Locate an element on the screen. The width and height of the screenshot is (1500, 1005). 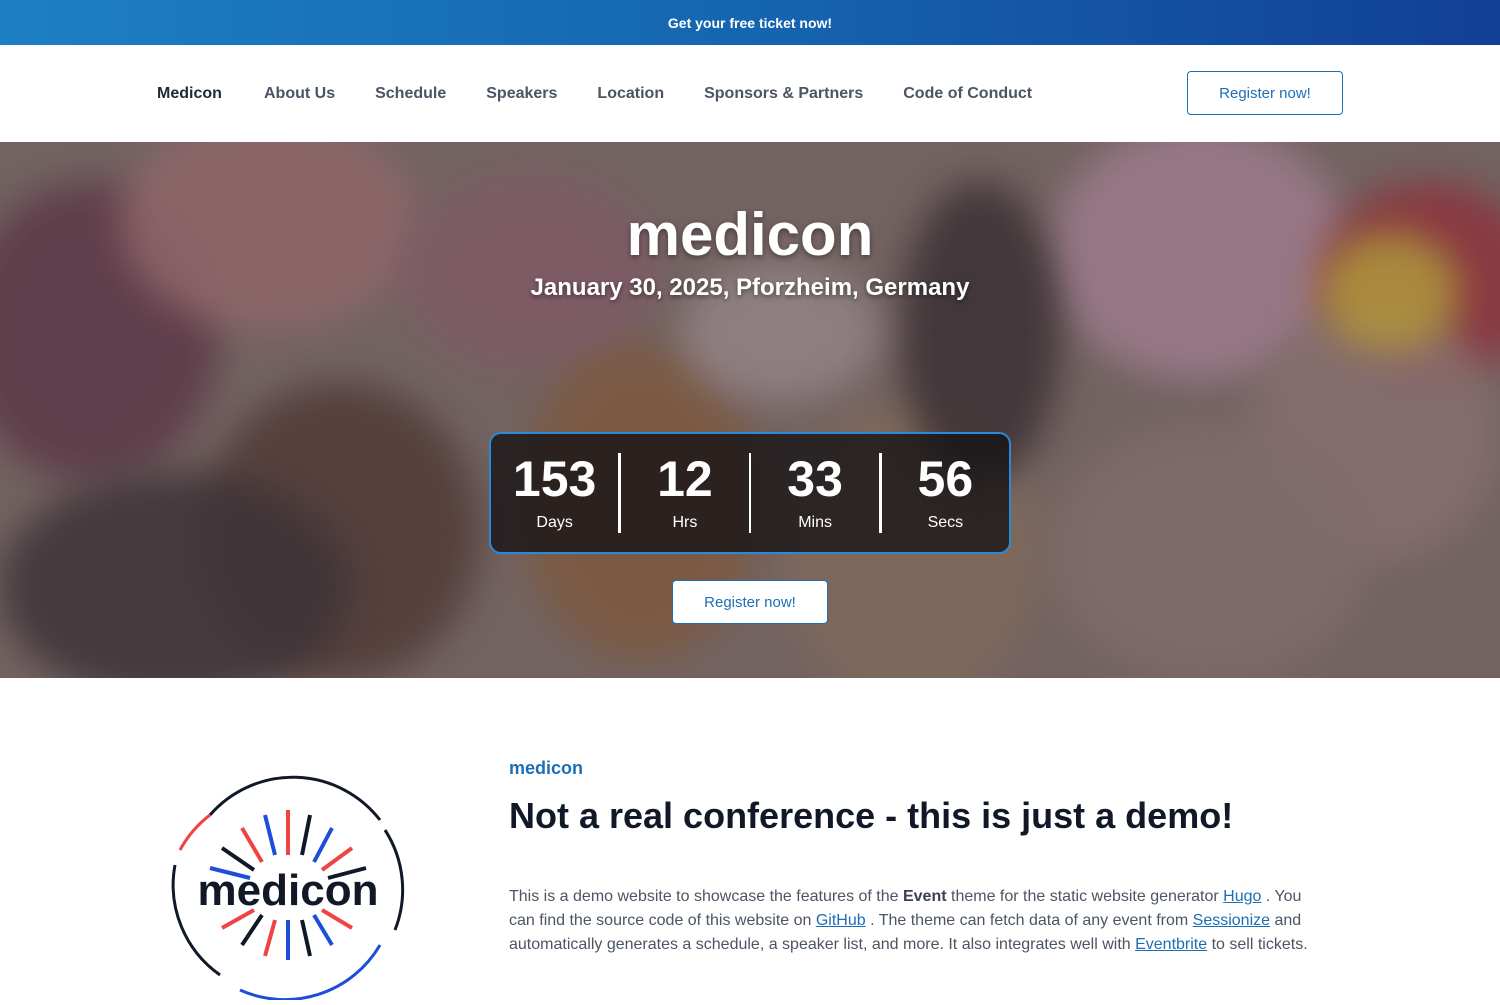
nav-link-location: Location is located at coordinates (630, 94).